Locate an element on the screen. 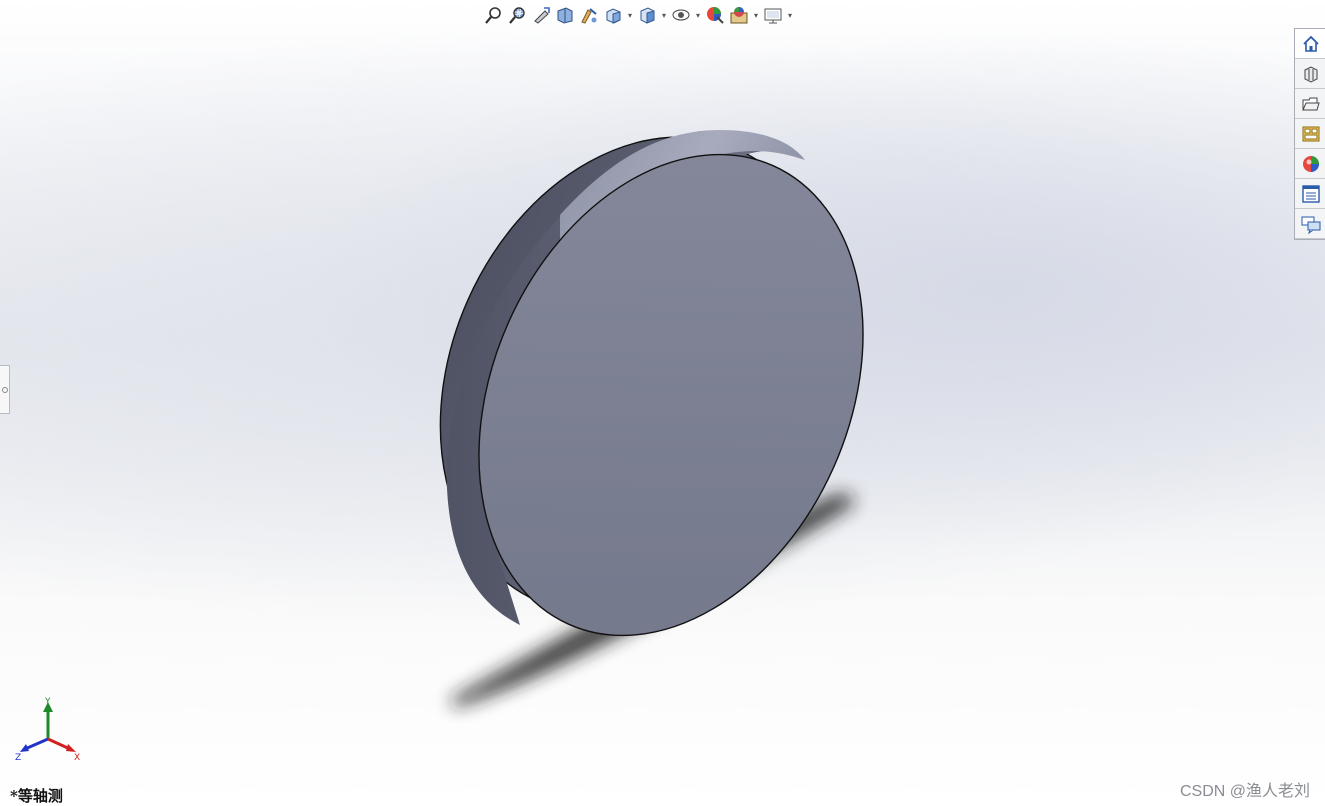  view-orientation-label: *等轴测 is located at coordinates (36, 796).